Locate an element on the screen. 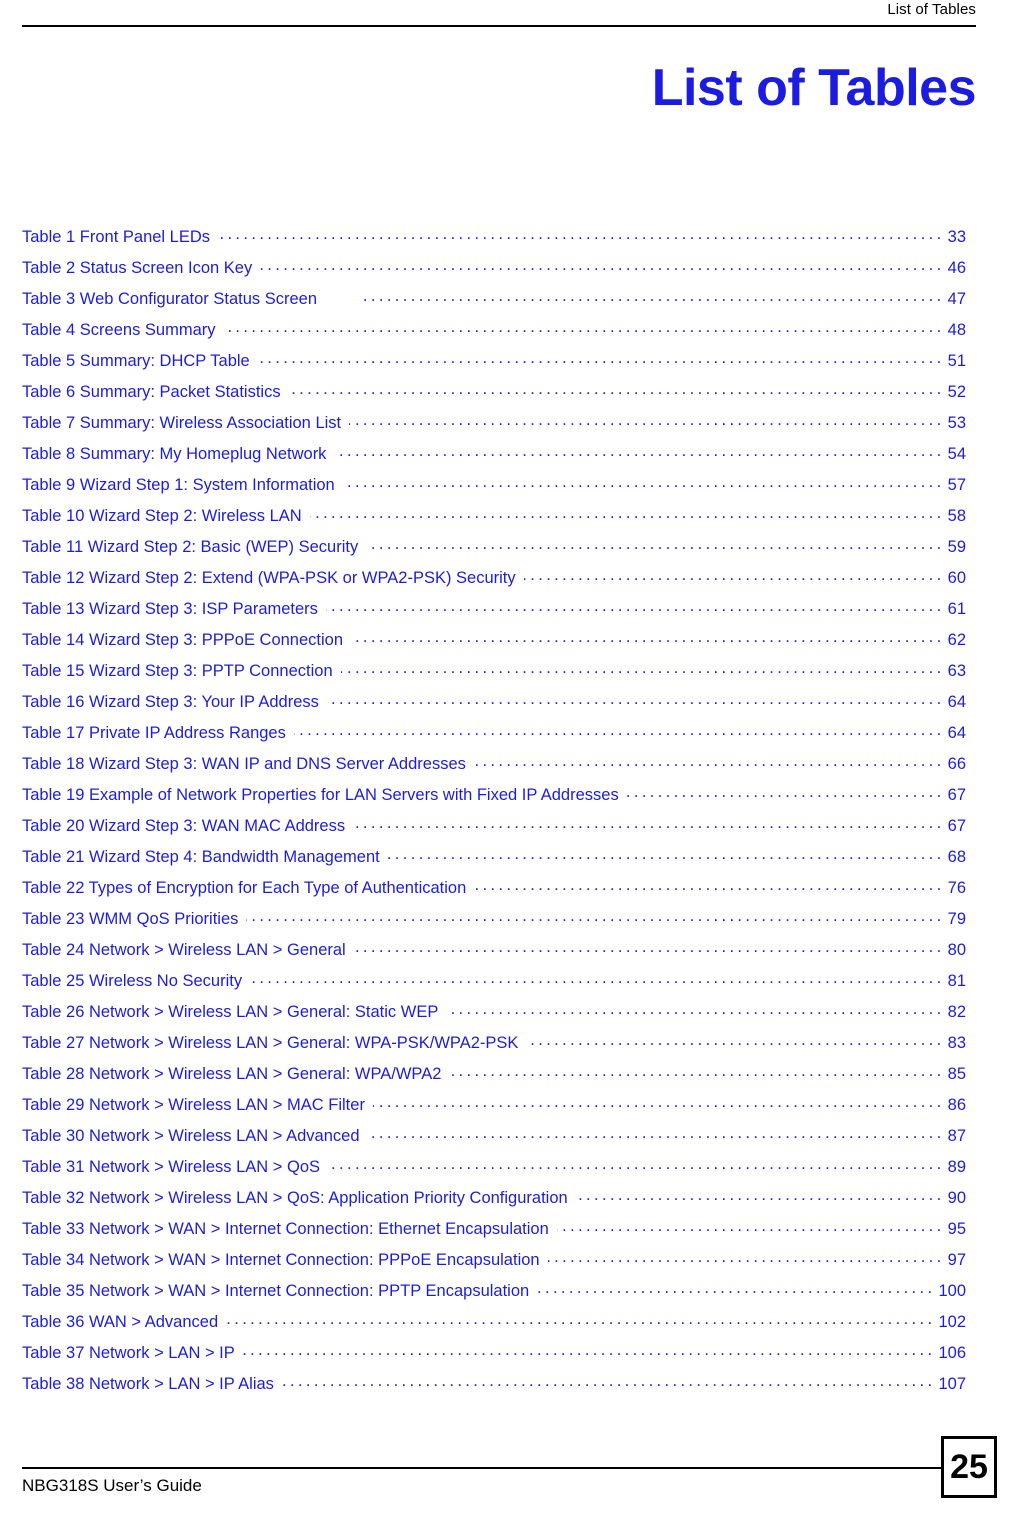 This screenshot has height=1524, width=1018. toc-entry-label: Table 23 WMM QoS Priorities is located at coordinates (130, 919).